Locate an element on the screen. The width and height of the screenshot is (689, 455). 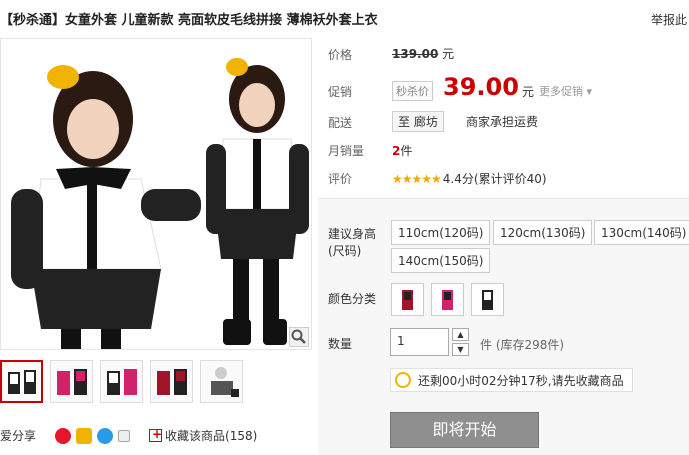
countdown-text: 还剩00小时02分钟17秒,请先收藏商品 is located at coordinates (521, 380).